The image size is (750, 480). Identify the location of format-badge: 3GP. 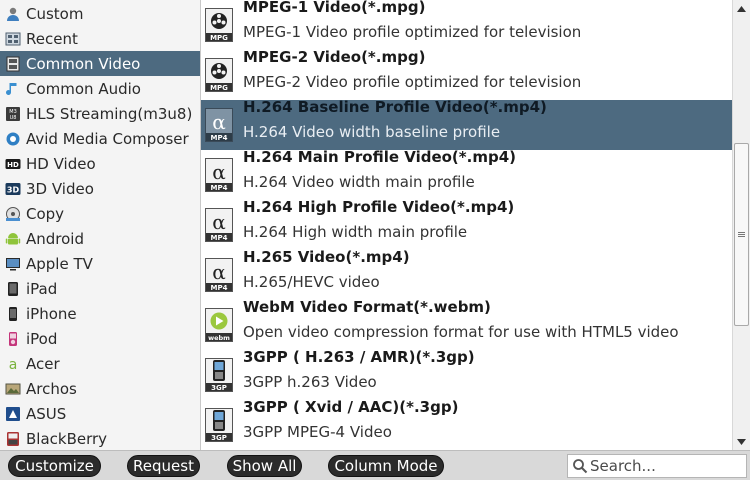
(219, 388).